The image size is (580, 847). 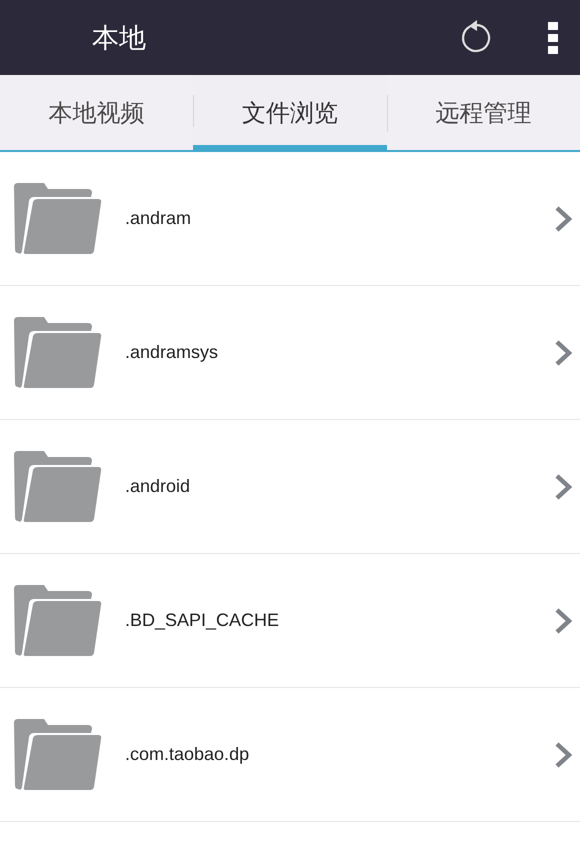 I want to click on folder-name: .BD_SAPI_CACHE, so click(x=202, y=620).